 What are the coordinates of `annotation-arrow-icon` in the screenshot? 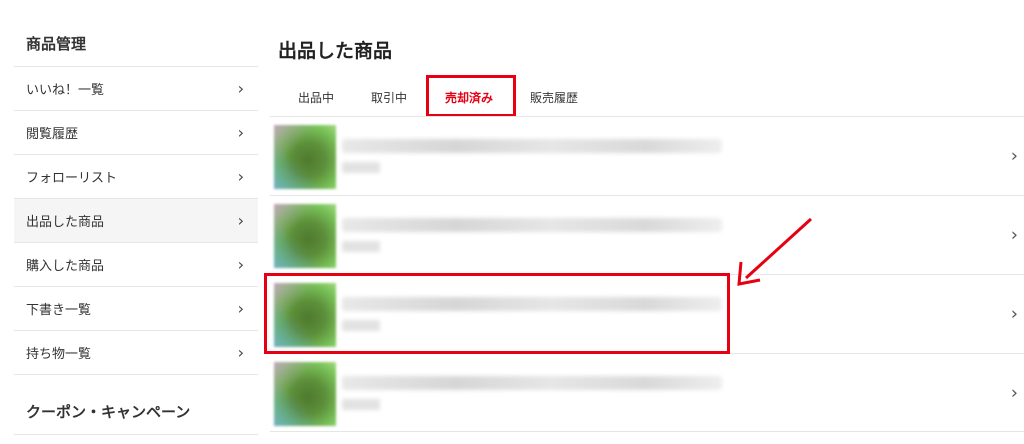 It's located at (775, 251).